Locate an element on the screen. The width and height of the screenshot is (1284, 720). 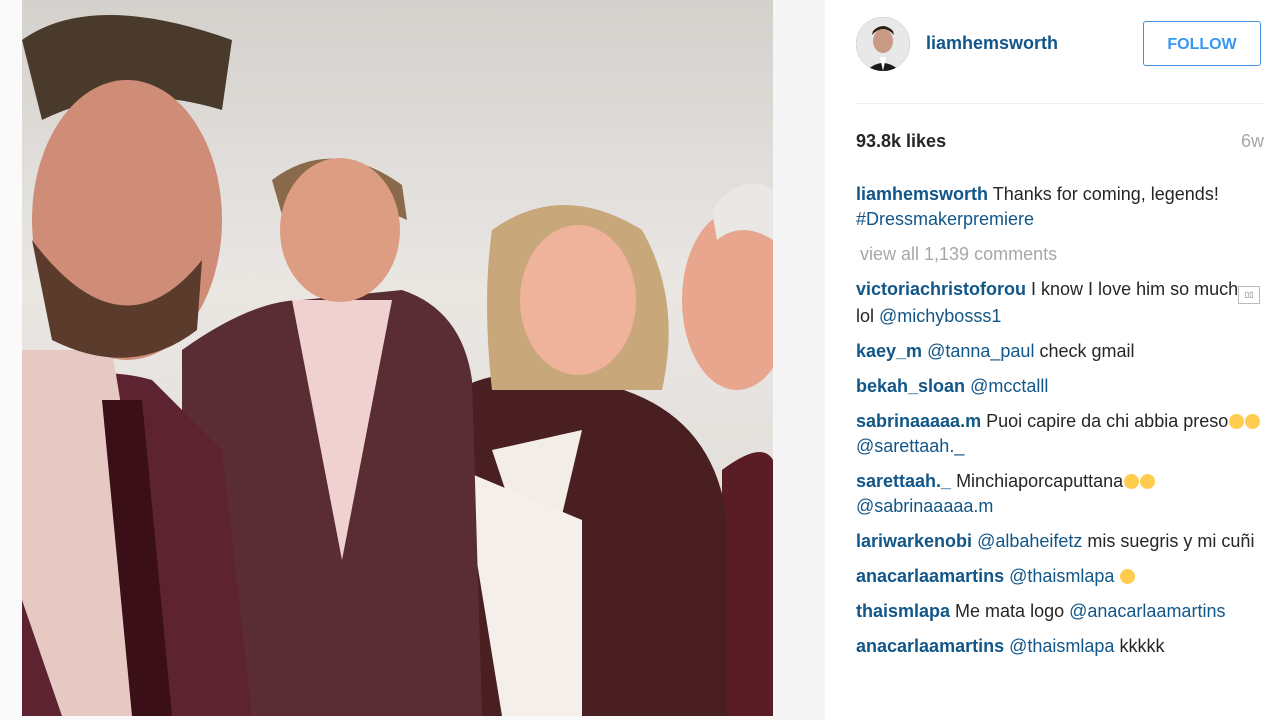
comment-username: sarettaah._ is located at coordinates (903, 481).